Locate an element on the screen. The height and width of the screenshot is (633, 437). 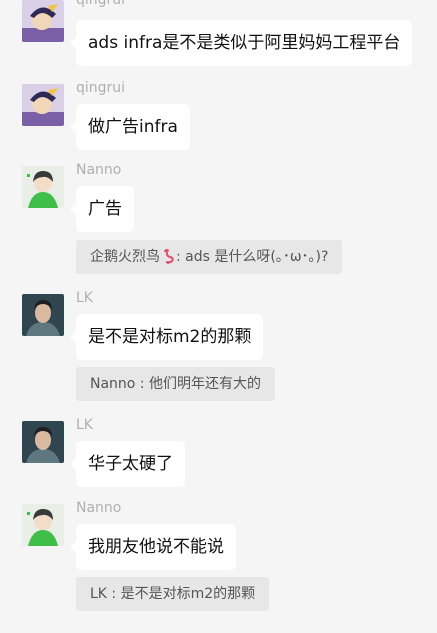
flamingo-icon is located at coordinates (168, 253).